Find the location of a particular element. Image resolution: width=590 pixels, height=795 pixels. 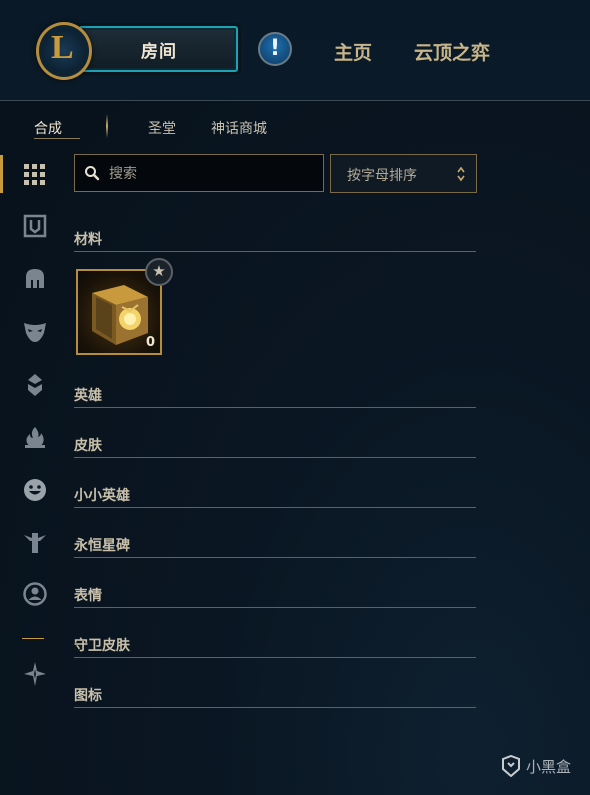

sort-selected-label: 按字母排序 is located at coordinates (382, 176).